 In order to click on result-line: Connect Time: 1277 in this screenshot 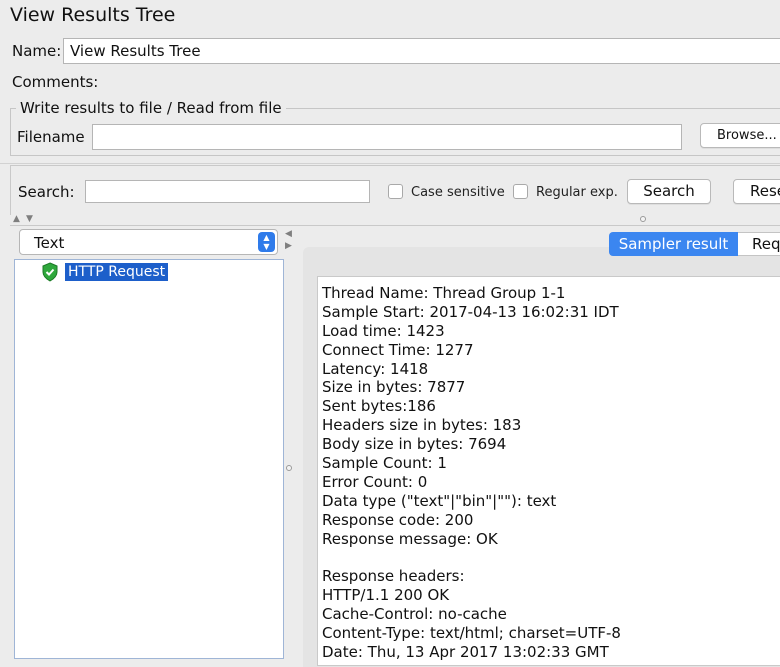, I will do `click(398, 349)`.